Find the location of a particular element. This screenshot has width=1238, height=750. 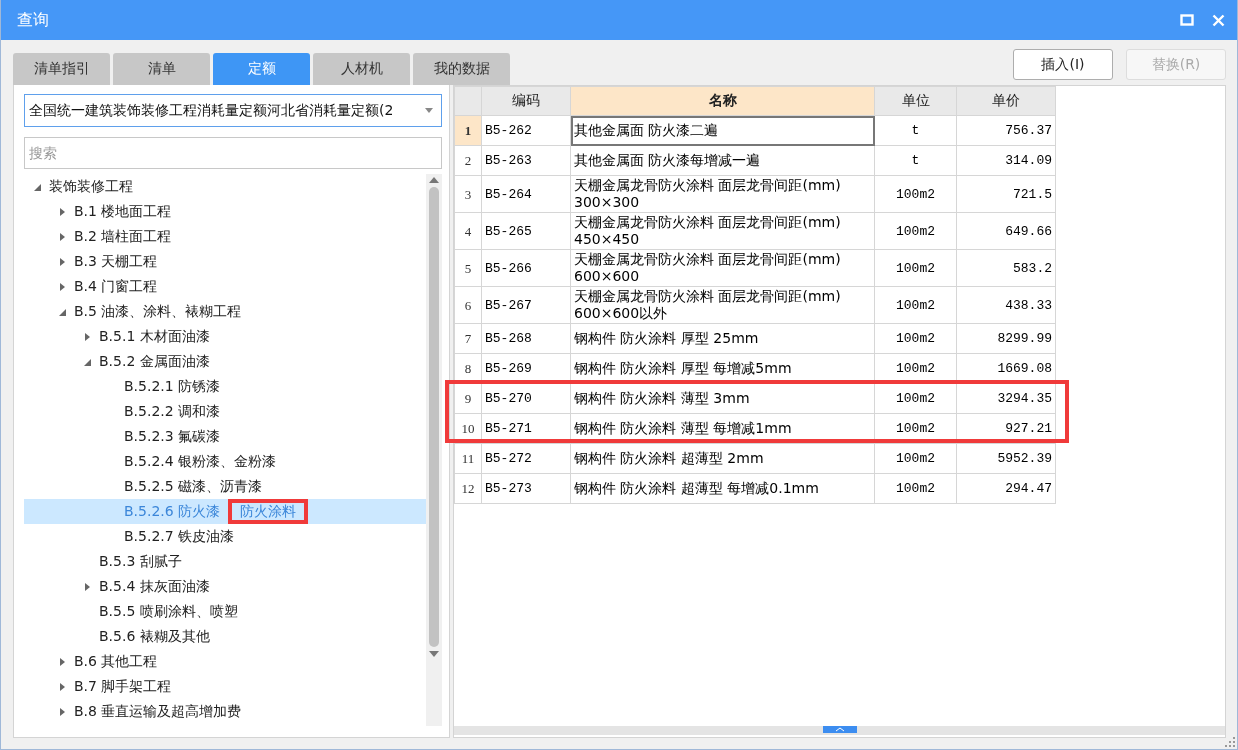

row-number: 6 is located at coordinates (468, 305).